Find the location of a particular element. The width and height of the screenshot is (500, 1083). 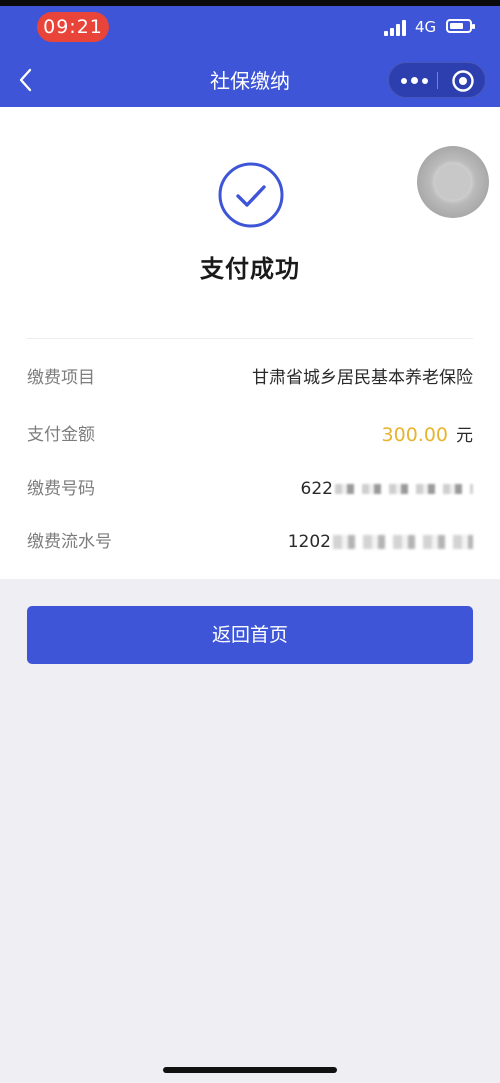

amount-label: 支付金额 is located at coordinates (61, 435).